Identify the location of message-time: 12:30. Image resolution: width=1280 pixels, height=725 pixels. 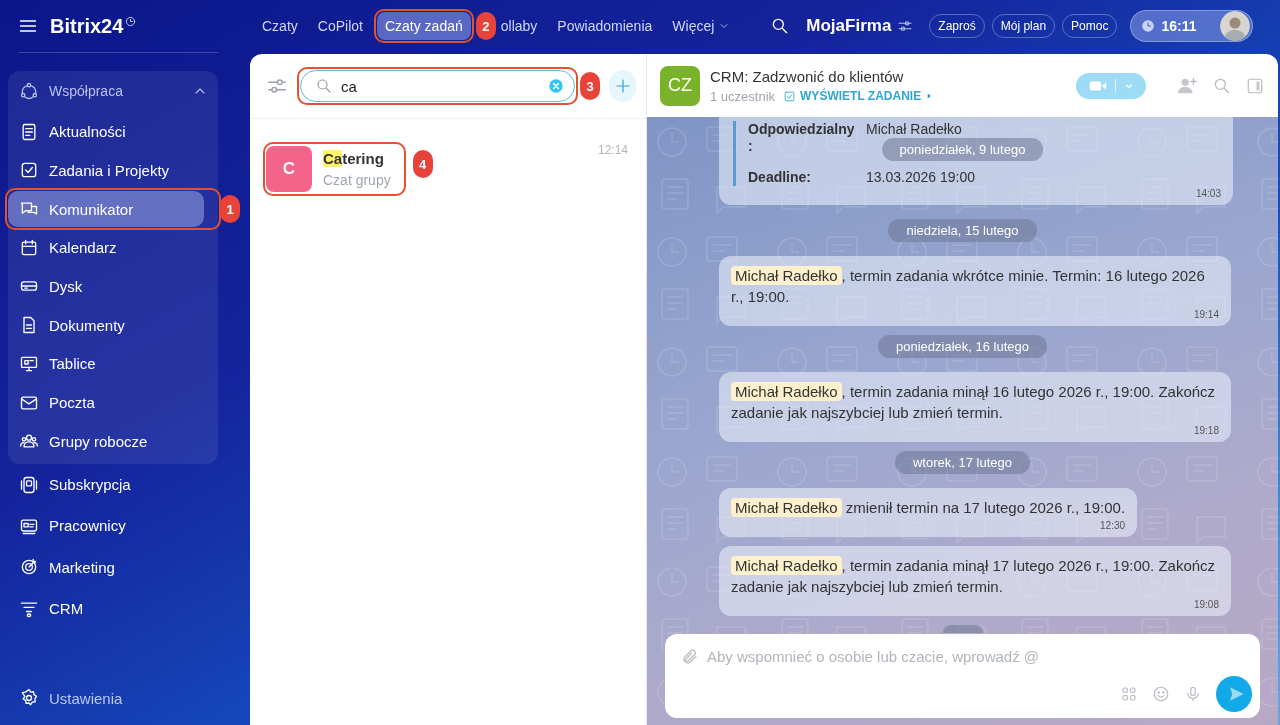
(1112, 525).